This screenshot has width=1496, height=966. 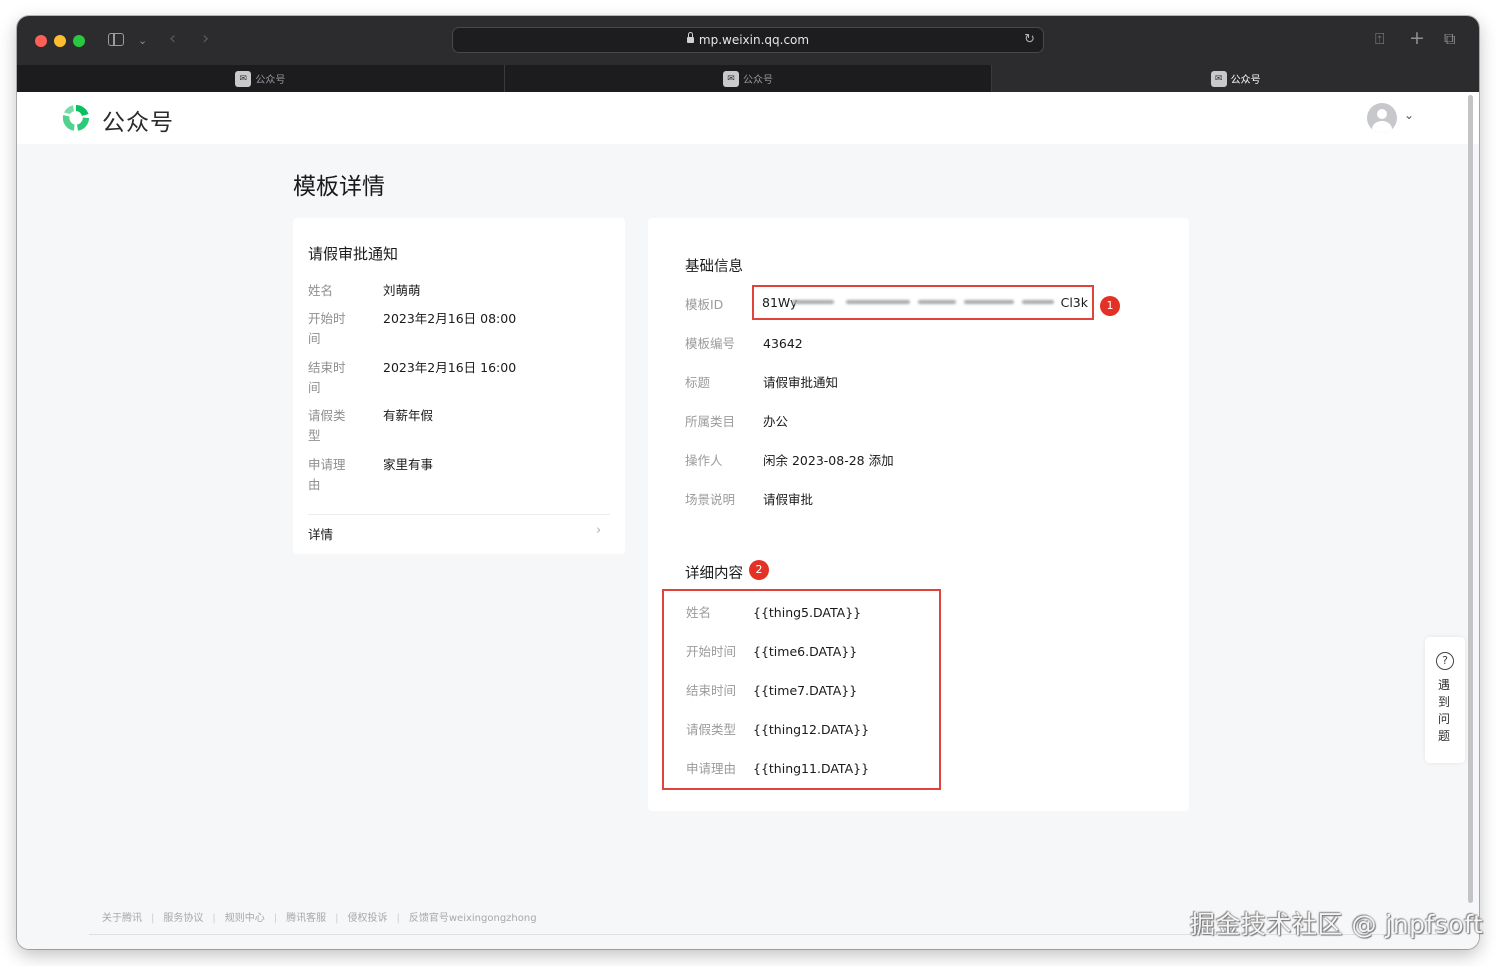 I want to click on preview-row-label: 请假类型, so click(x=327, y=425).